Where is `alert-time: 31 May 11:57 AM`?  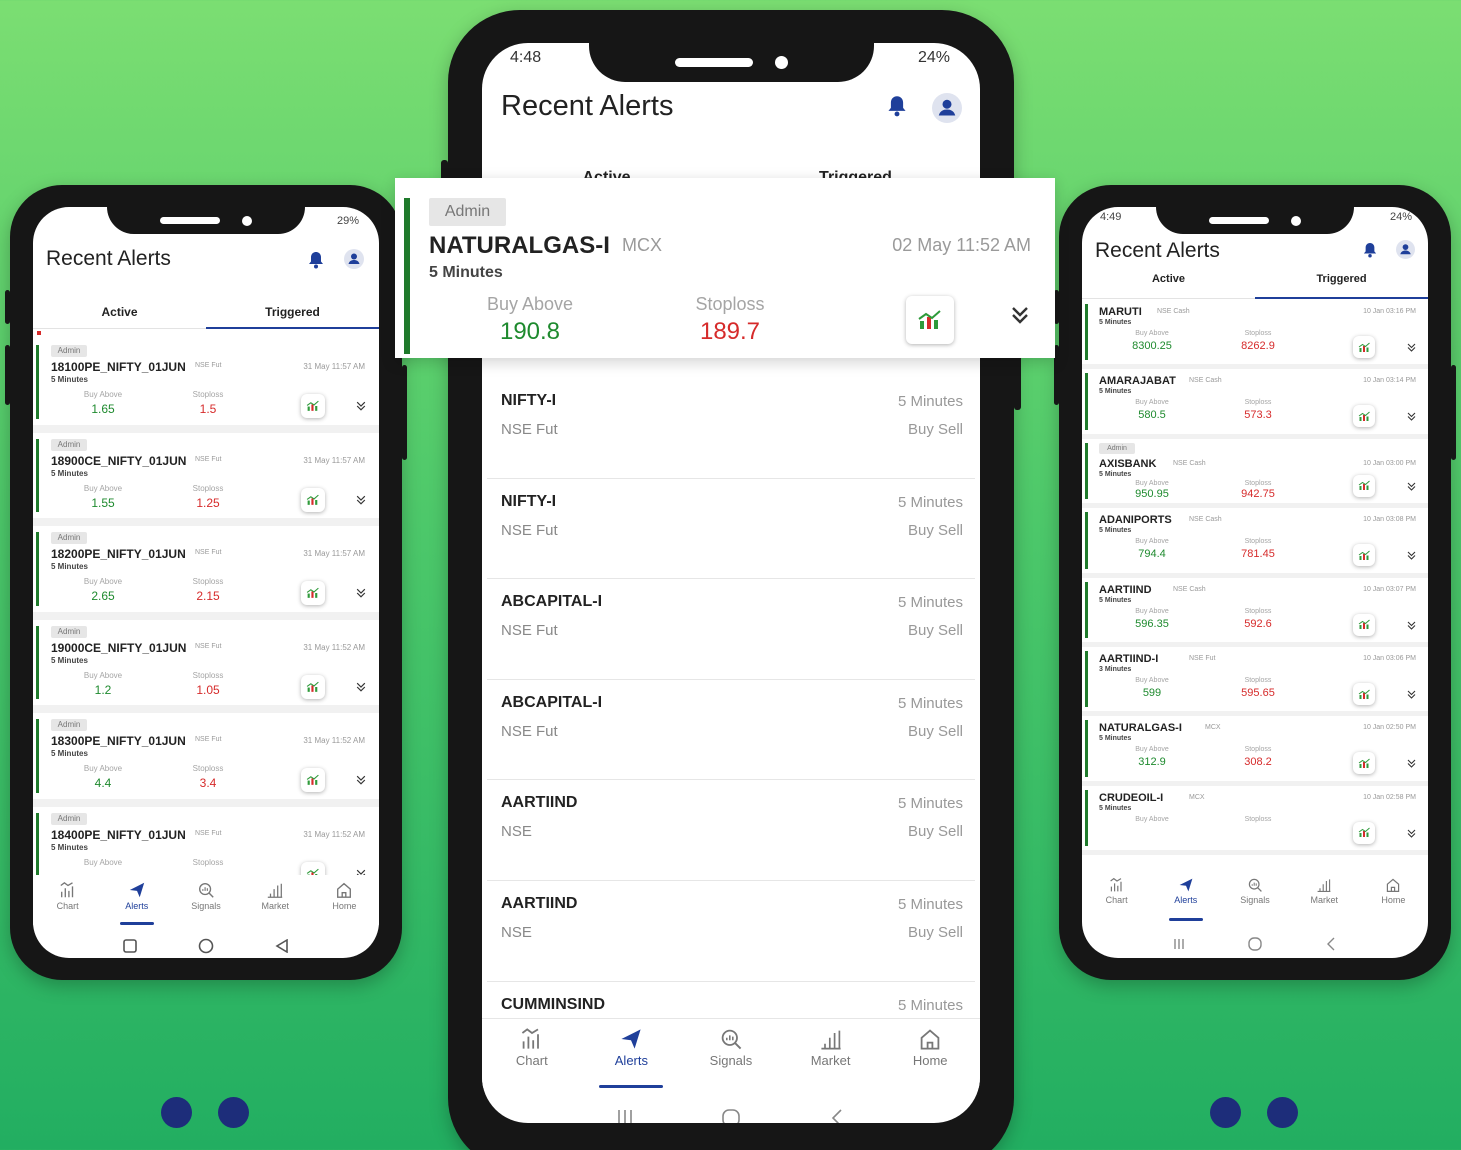
alert-time: 31 May 11:57 AM is located at coordinates (334, 553).